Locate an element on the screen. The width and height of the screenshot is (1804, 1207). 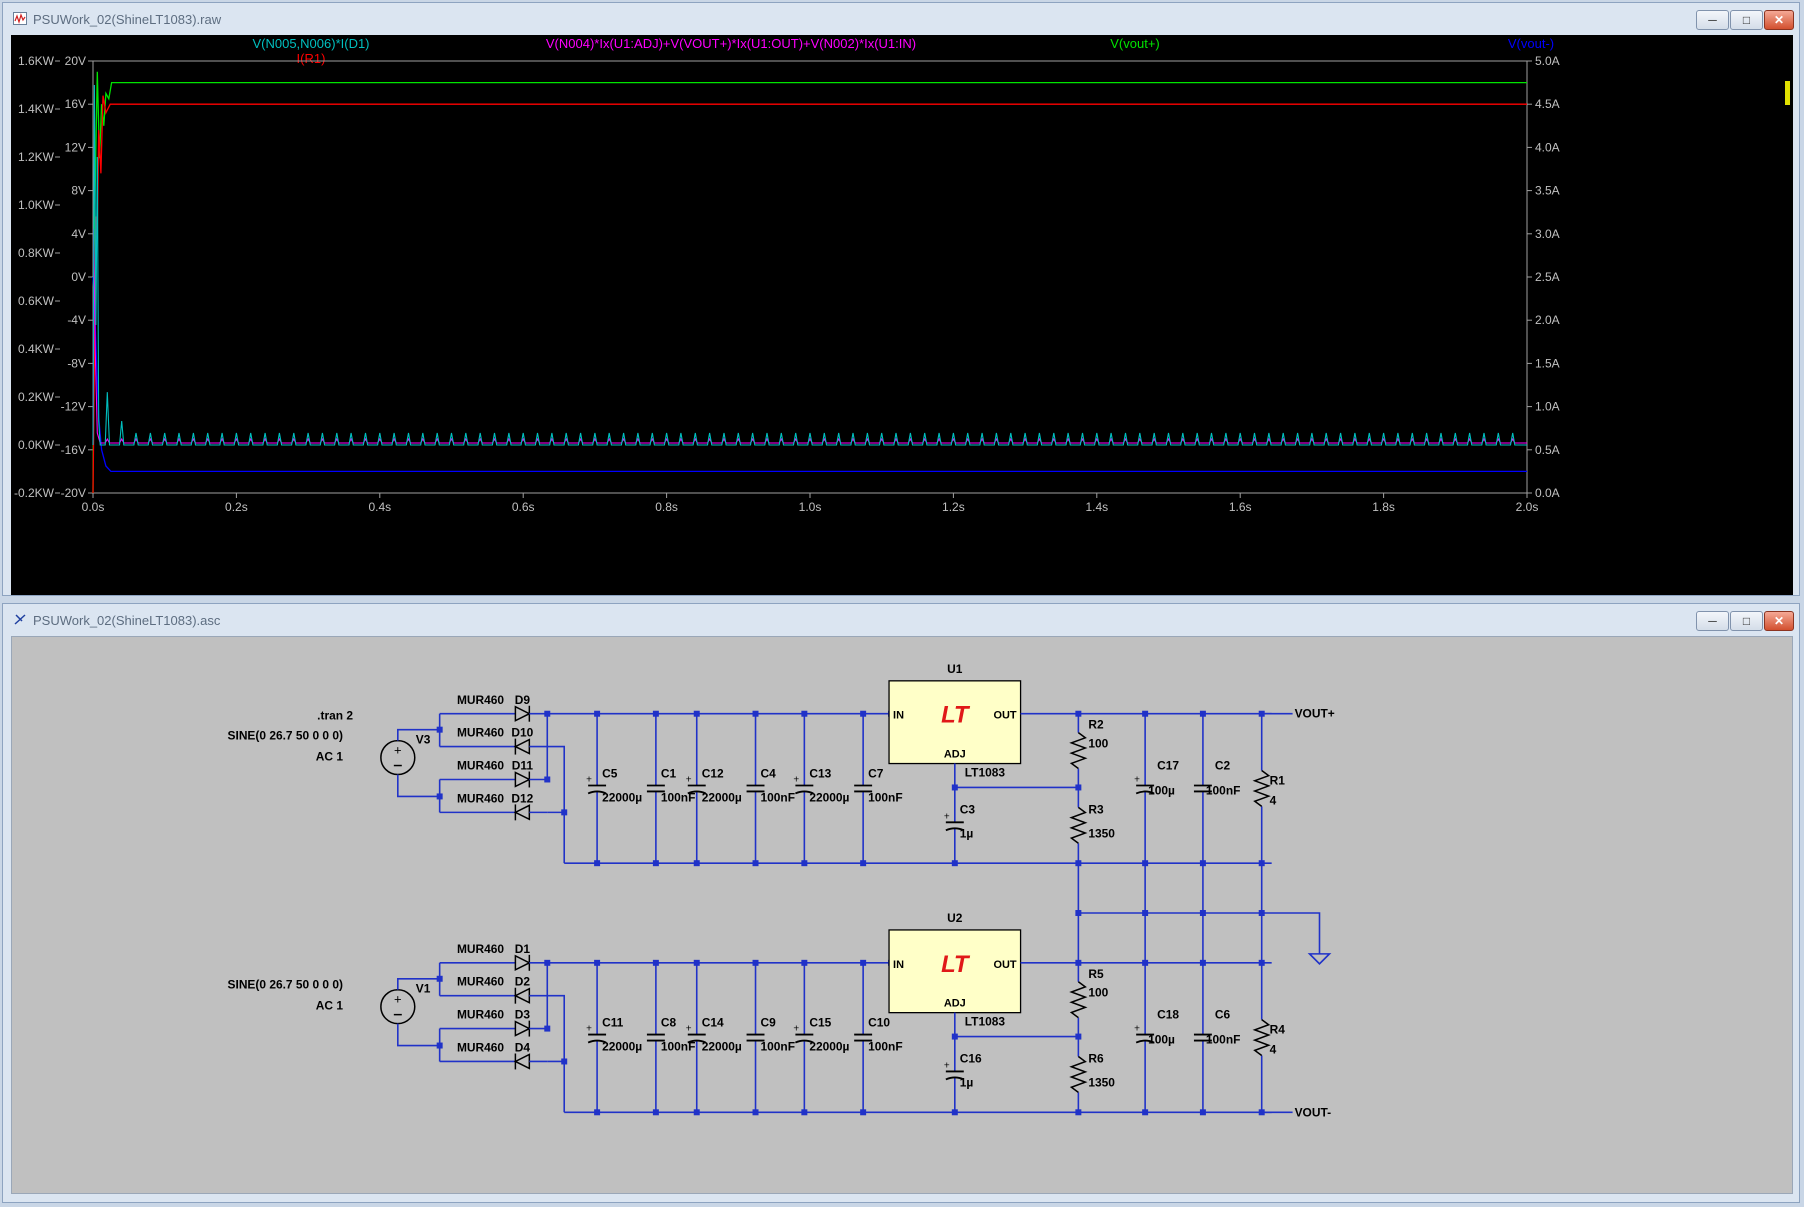
capacitor-c7 is located at coordinates (863, 788).